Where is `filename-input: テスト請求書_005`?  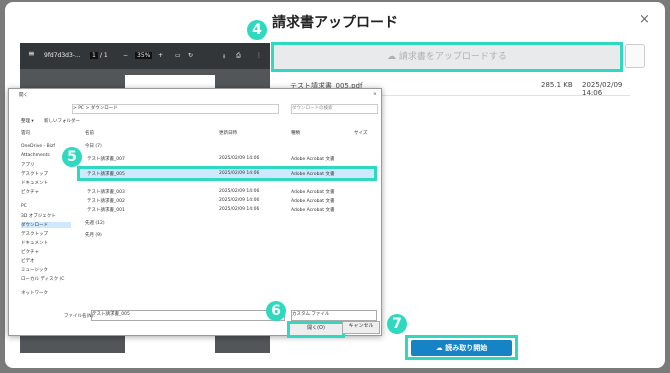
filename-input: テスト請求書_005 is located at coordinates (188, 315).